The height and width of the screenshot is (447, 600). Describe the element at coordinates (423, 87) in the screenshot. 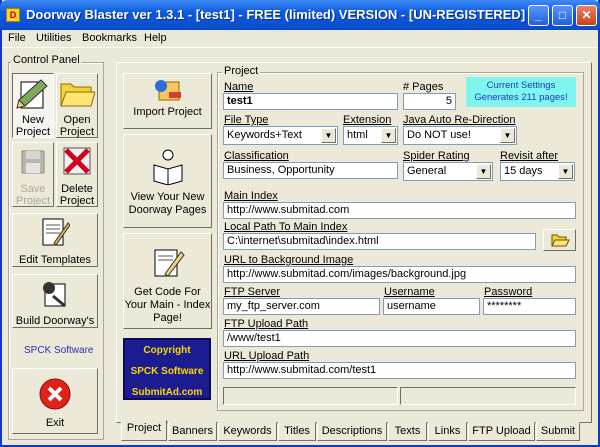

I see `pages-label: # Pages` at that location.